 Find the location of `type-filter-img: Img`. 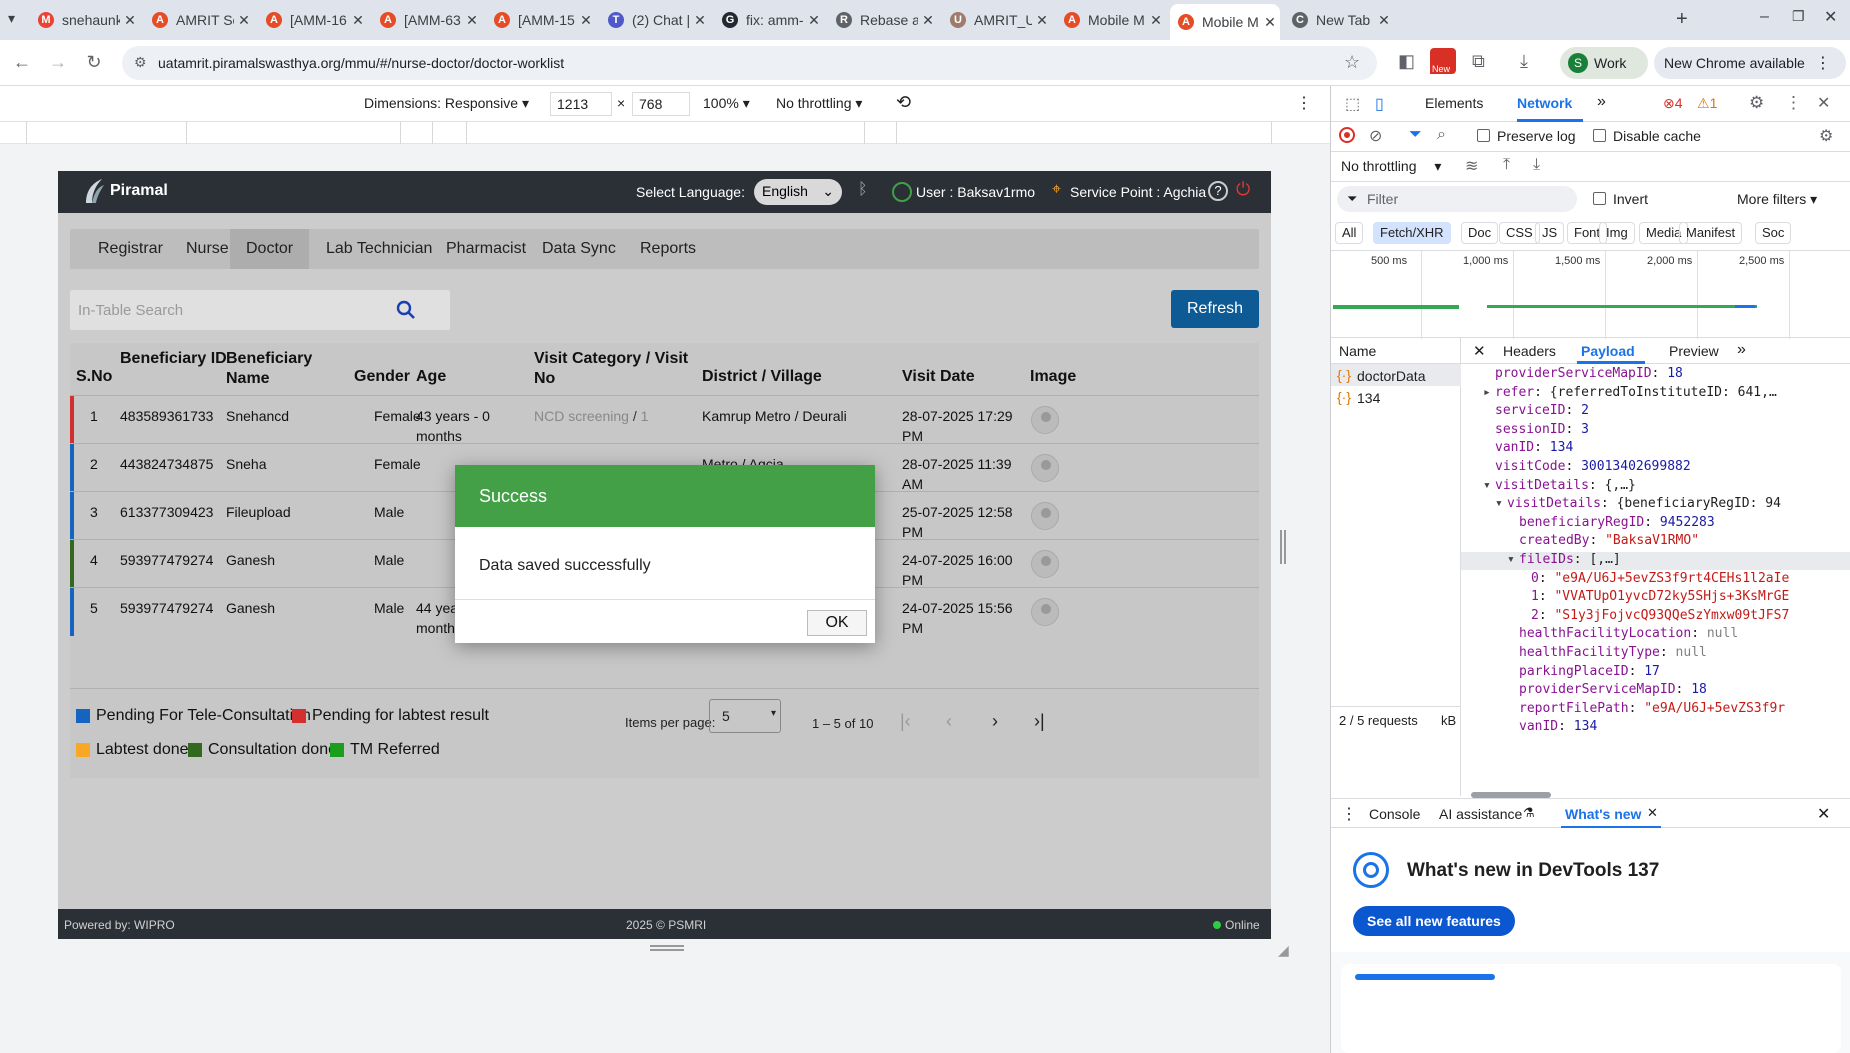

type-filter-img: Img is located at coordinates (1617, 233).